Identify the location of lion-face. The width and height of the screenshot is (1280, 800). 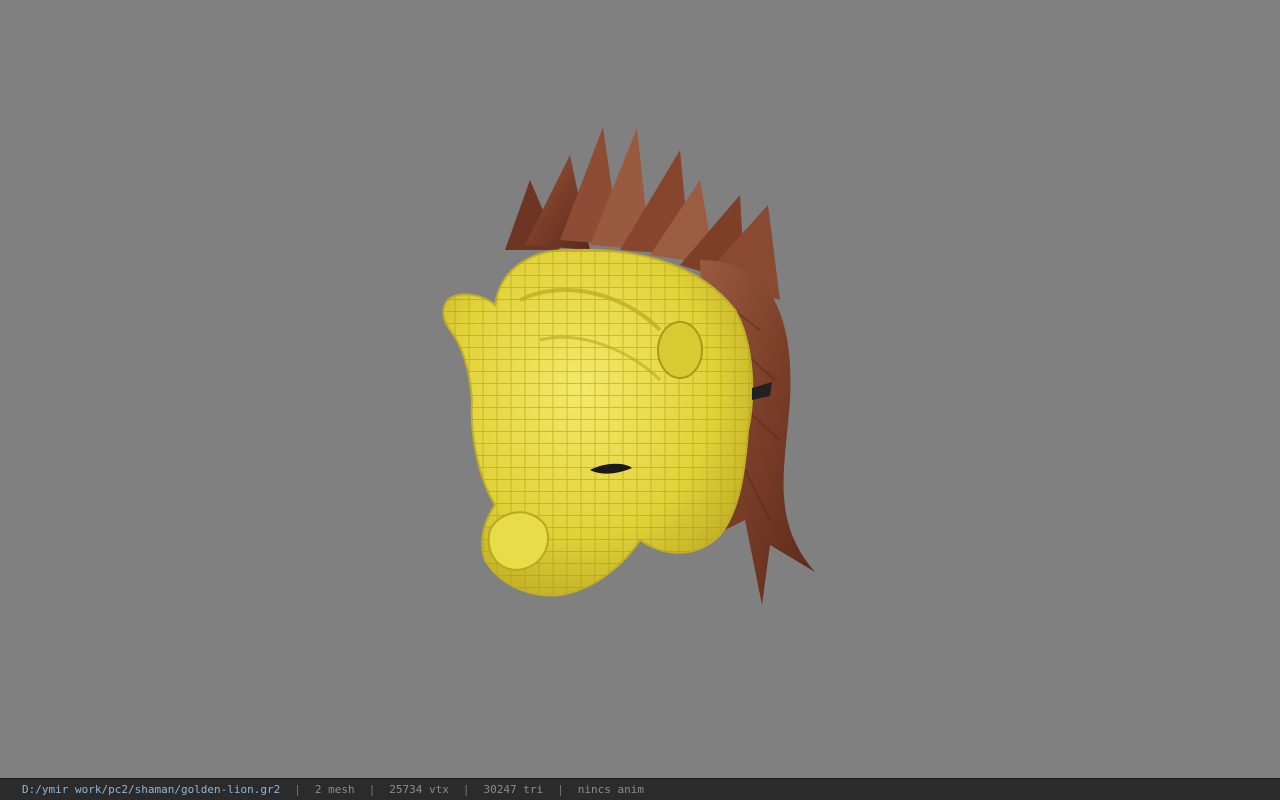
(607, 422).